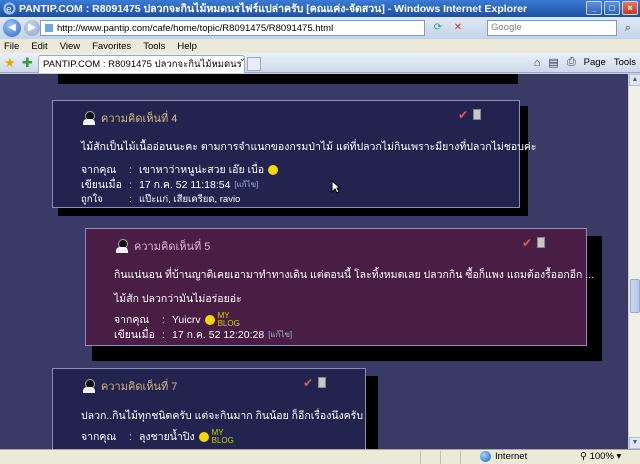  What do you see at coordinates (218, 335) in the screenshot?
I see `comment-date: 17 ก.ค. 52 12:20:28` at bounding box center [218, 335].